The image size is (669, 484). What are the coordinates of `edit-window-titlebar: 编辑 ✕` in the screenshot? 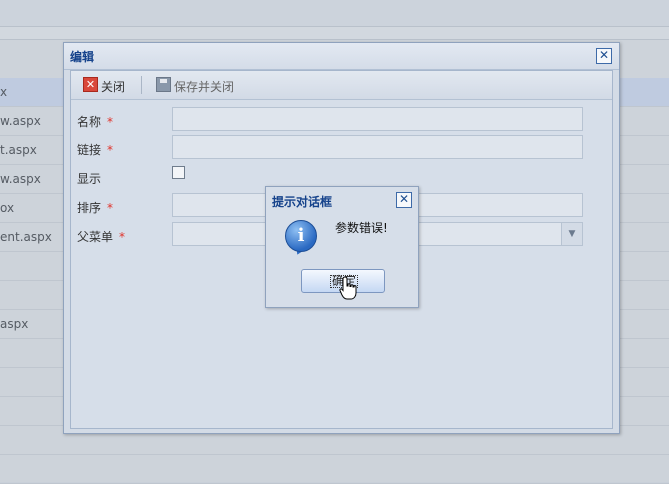 It's located at (341, 56).